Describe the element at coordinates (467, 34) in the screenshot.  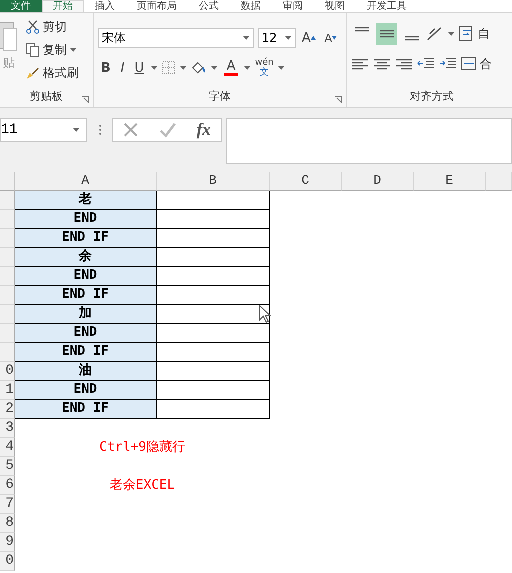
I see `wrap-text-icon` at that location.